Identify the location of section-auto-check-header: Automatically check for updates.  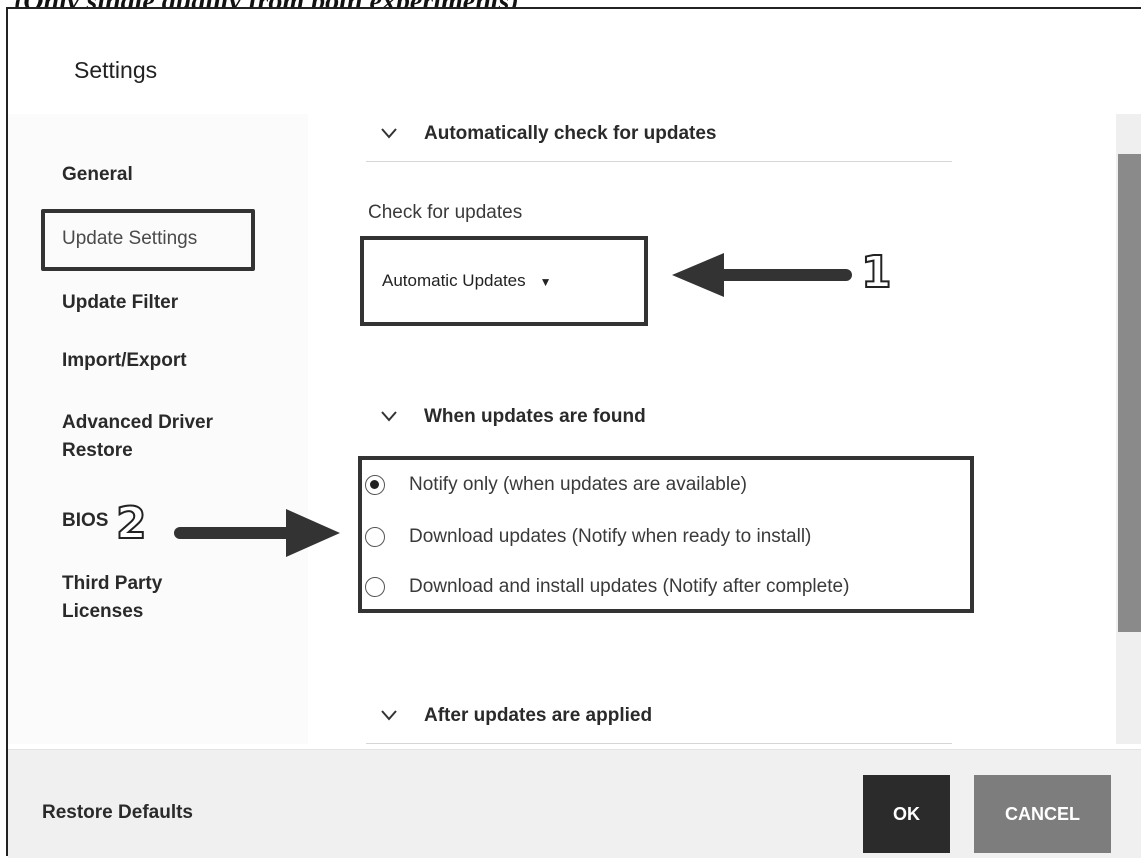
(548, 134).